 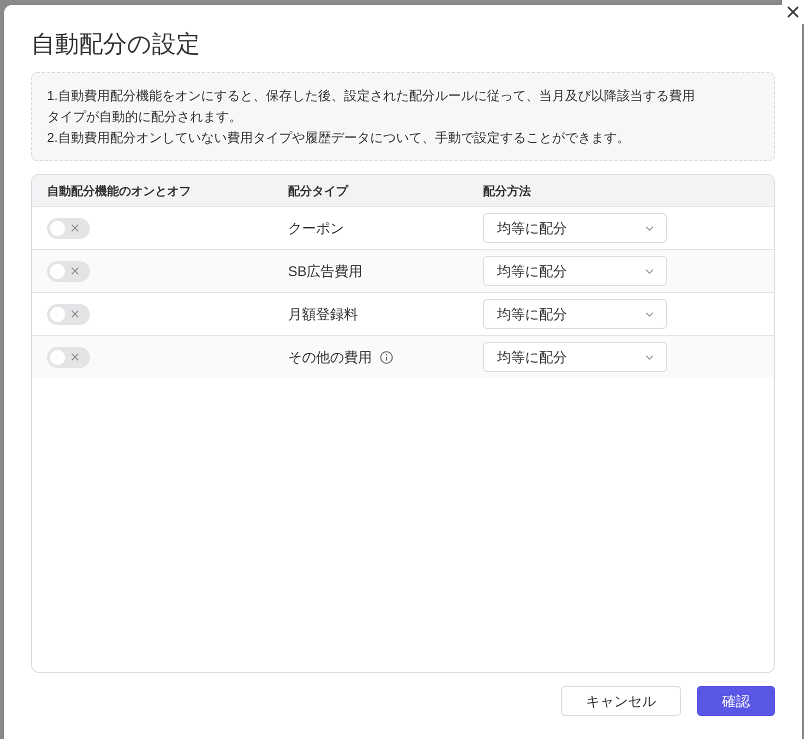 What do you see at coordinates (316, 228) in the screenshot?
I see `type-cell-text: クーポン` at bounding box center [316, 228].